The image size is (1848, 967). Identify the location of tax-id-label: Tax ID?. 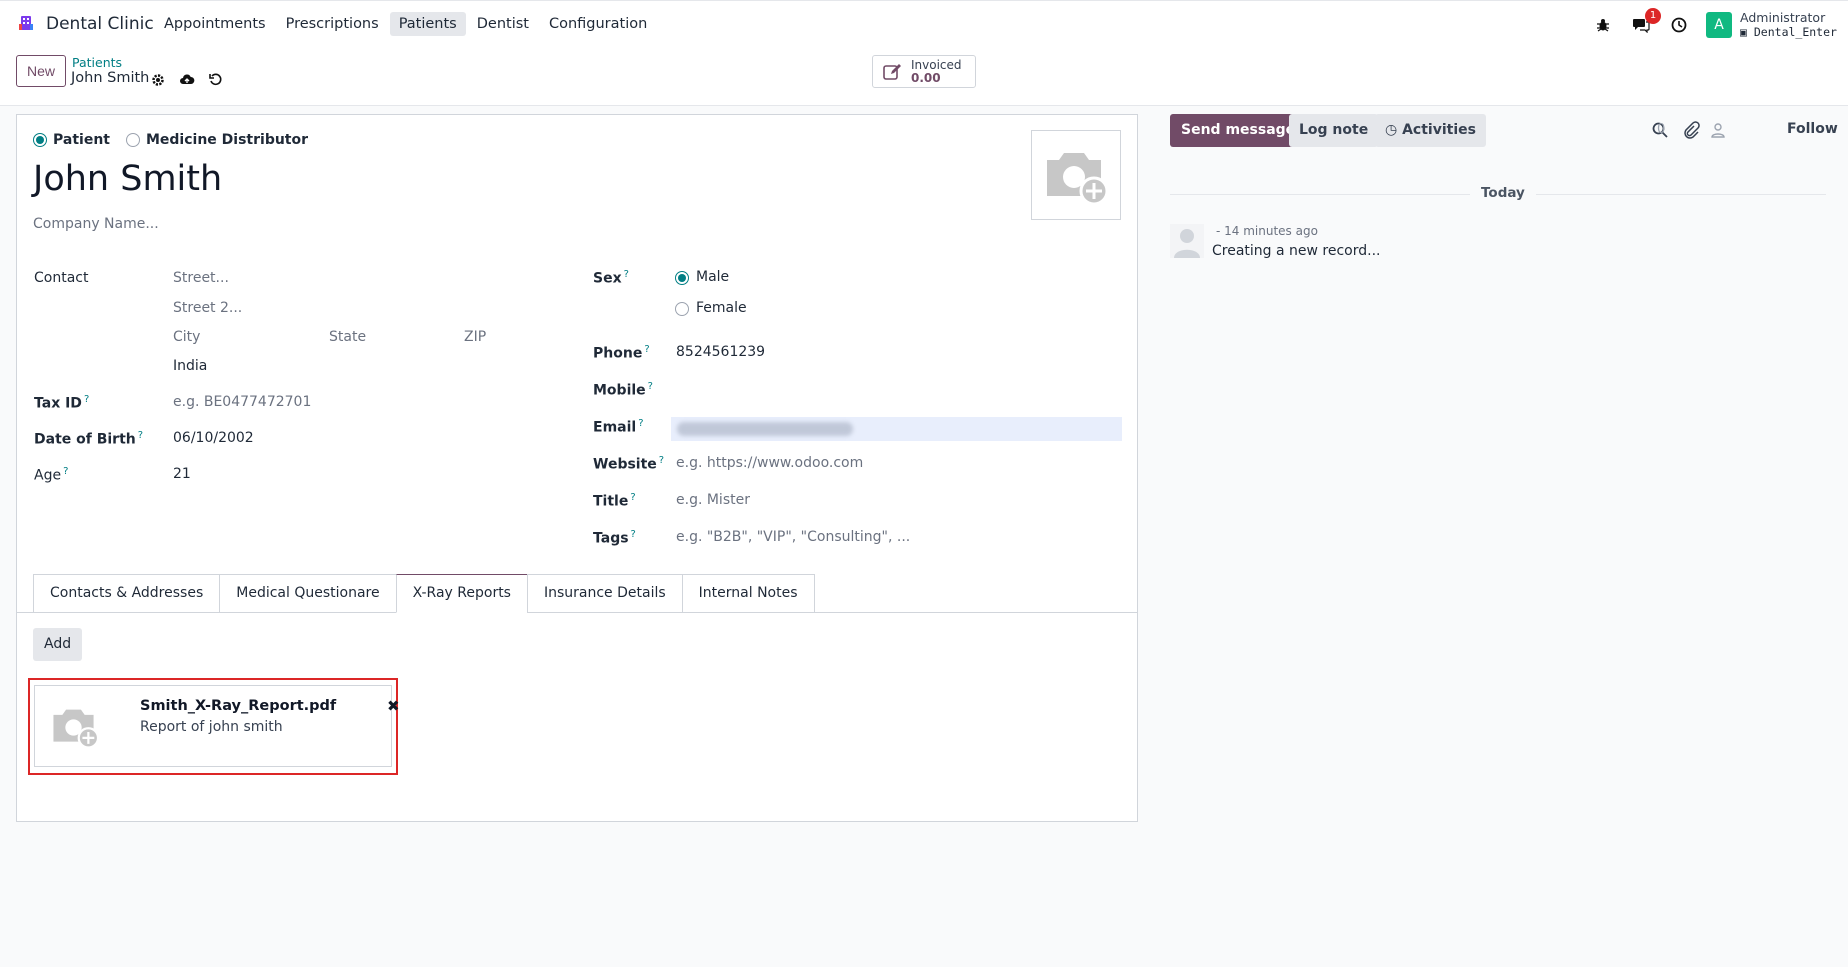
(62, 403).